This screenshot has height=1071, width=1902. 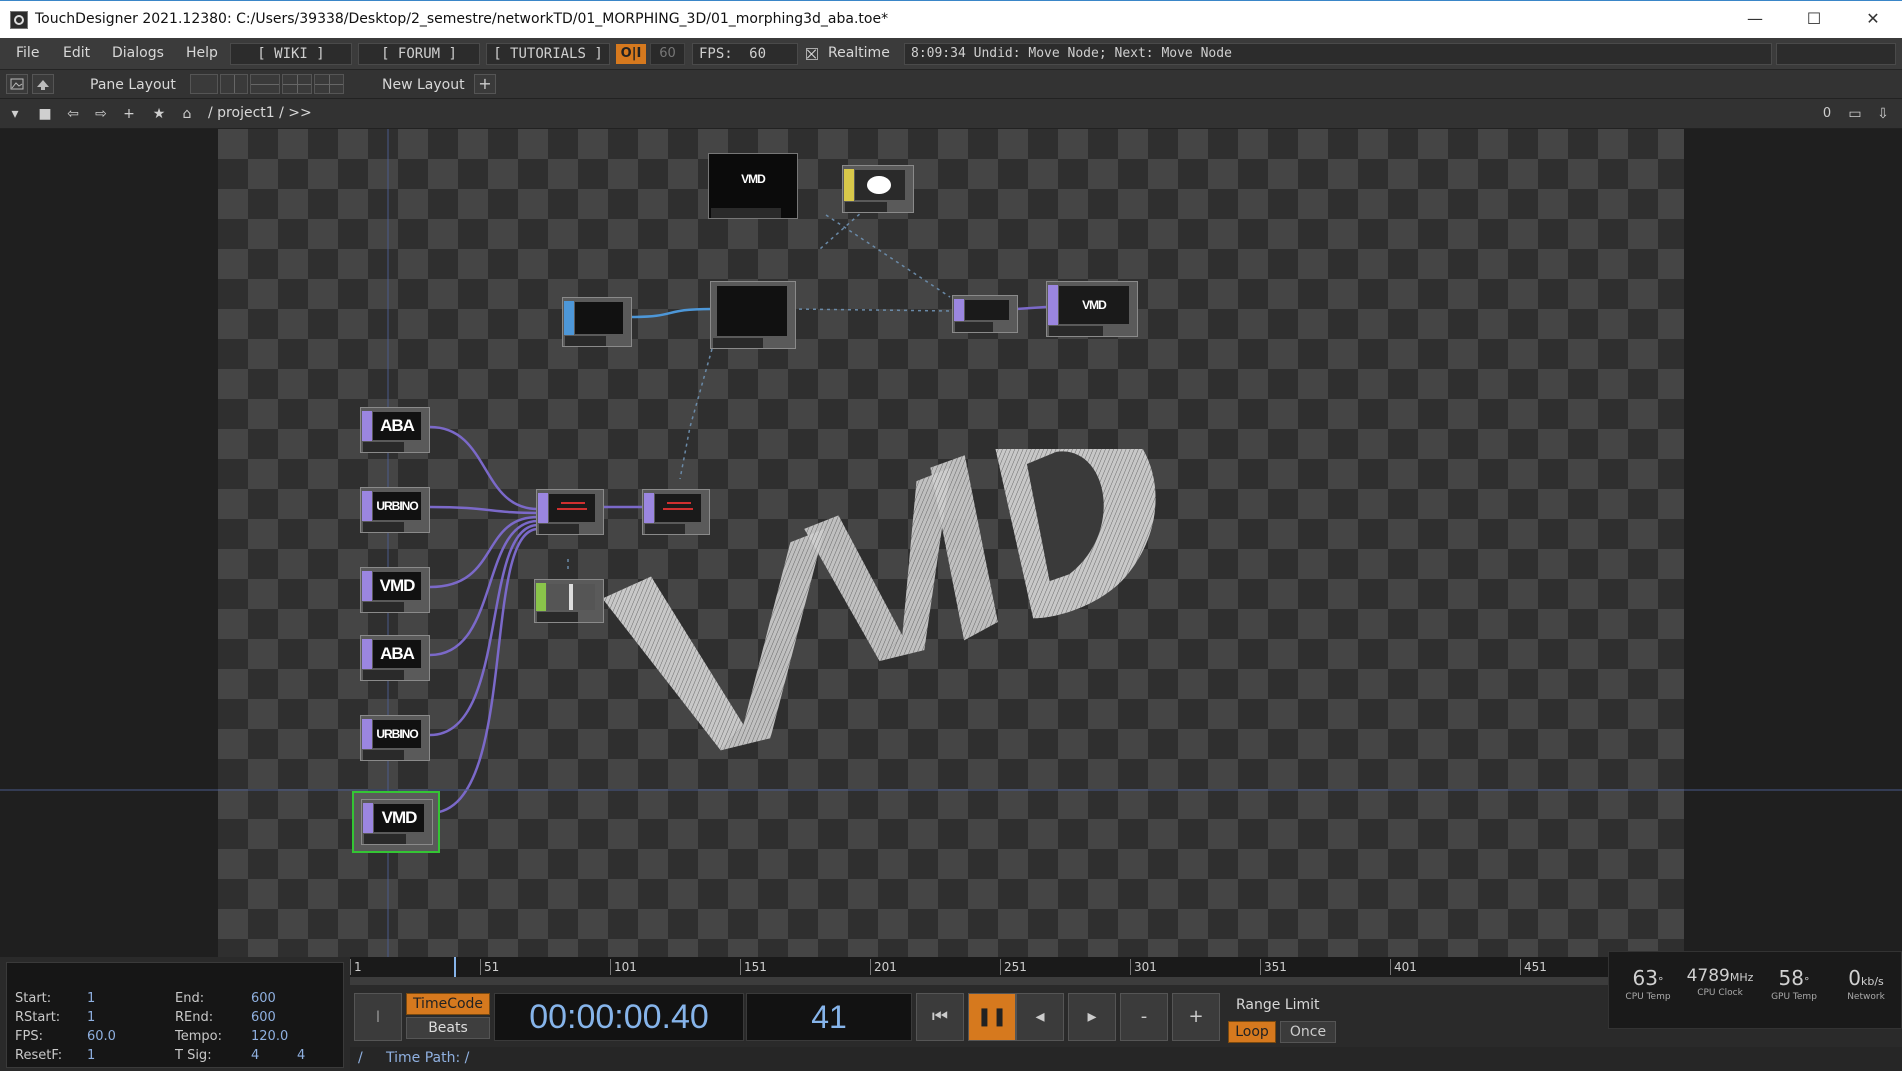 I want to click on node-text-aba-2: ABA, so click(x=395, y=658).